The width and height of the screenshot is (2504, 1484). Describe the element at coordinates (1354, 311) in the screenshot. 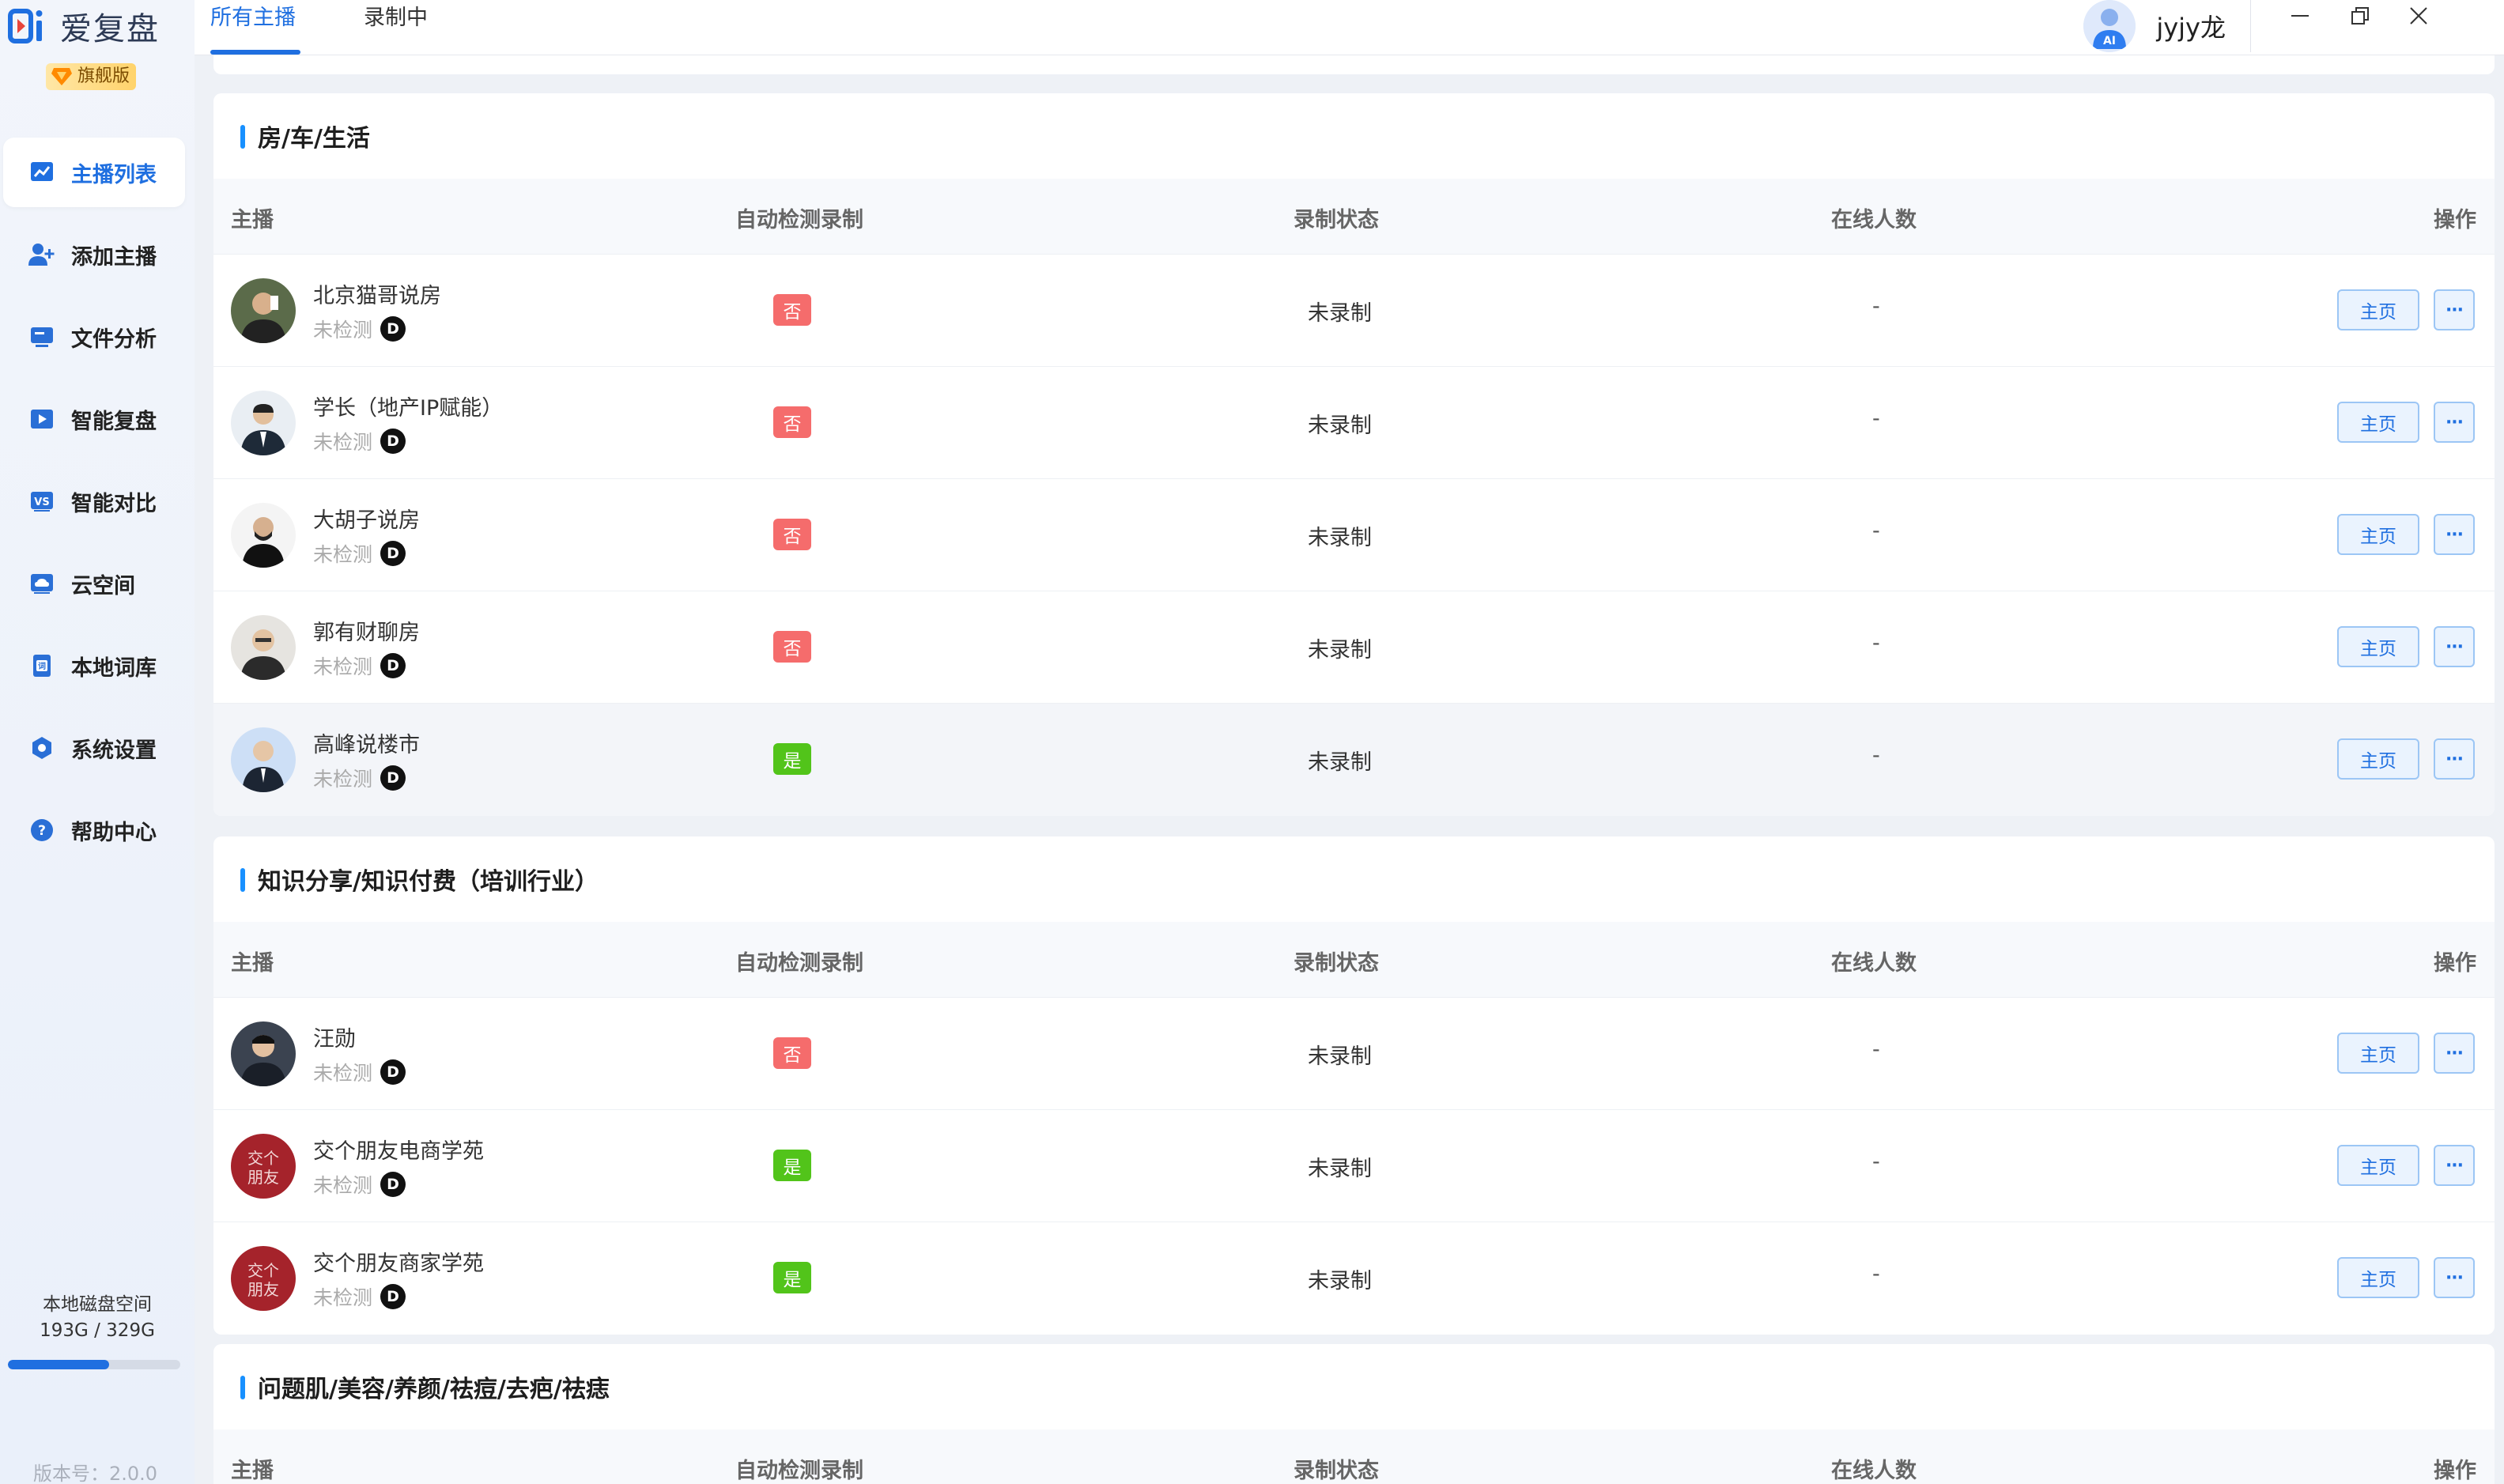

I see `table-row: 北京猫哥说房 未检测 D 否 未录制 - 主页 ···` at that location.